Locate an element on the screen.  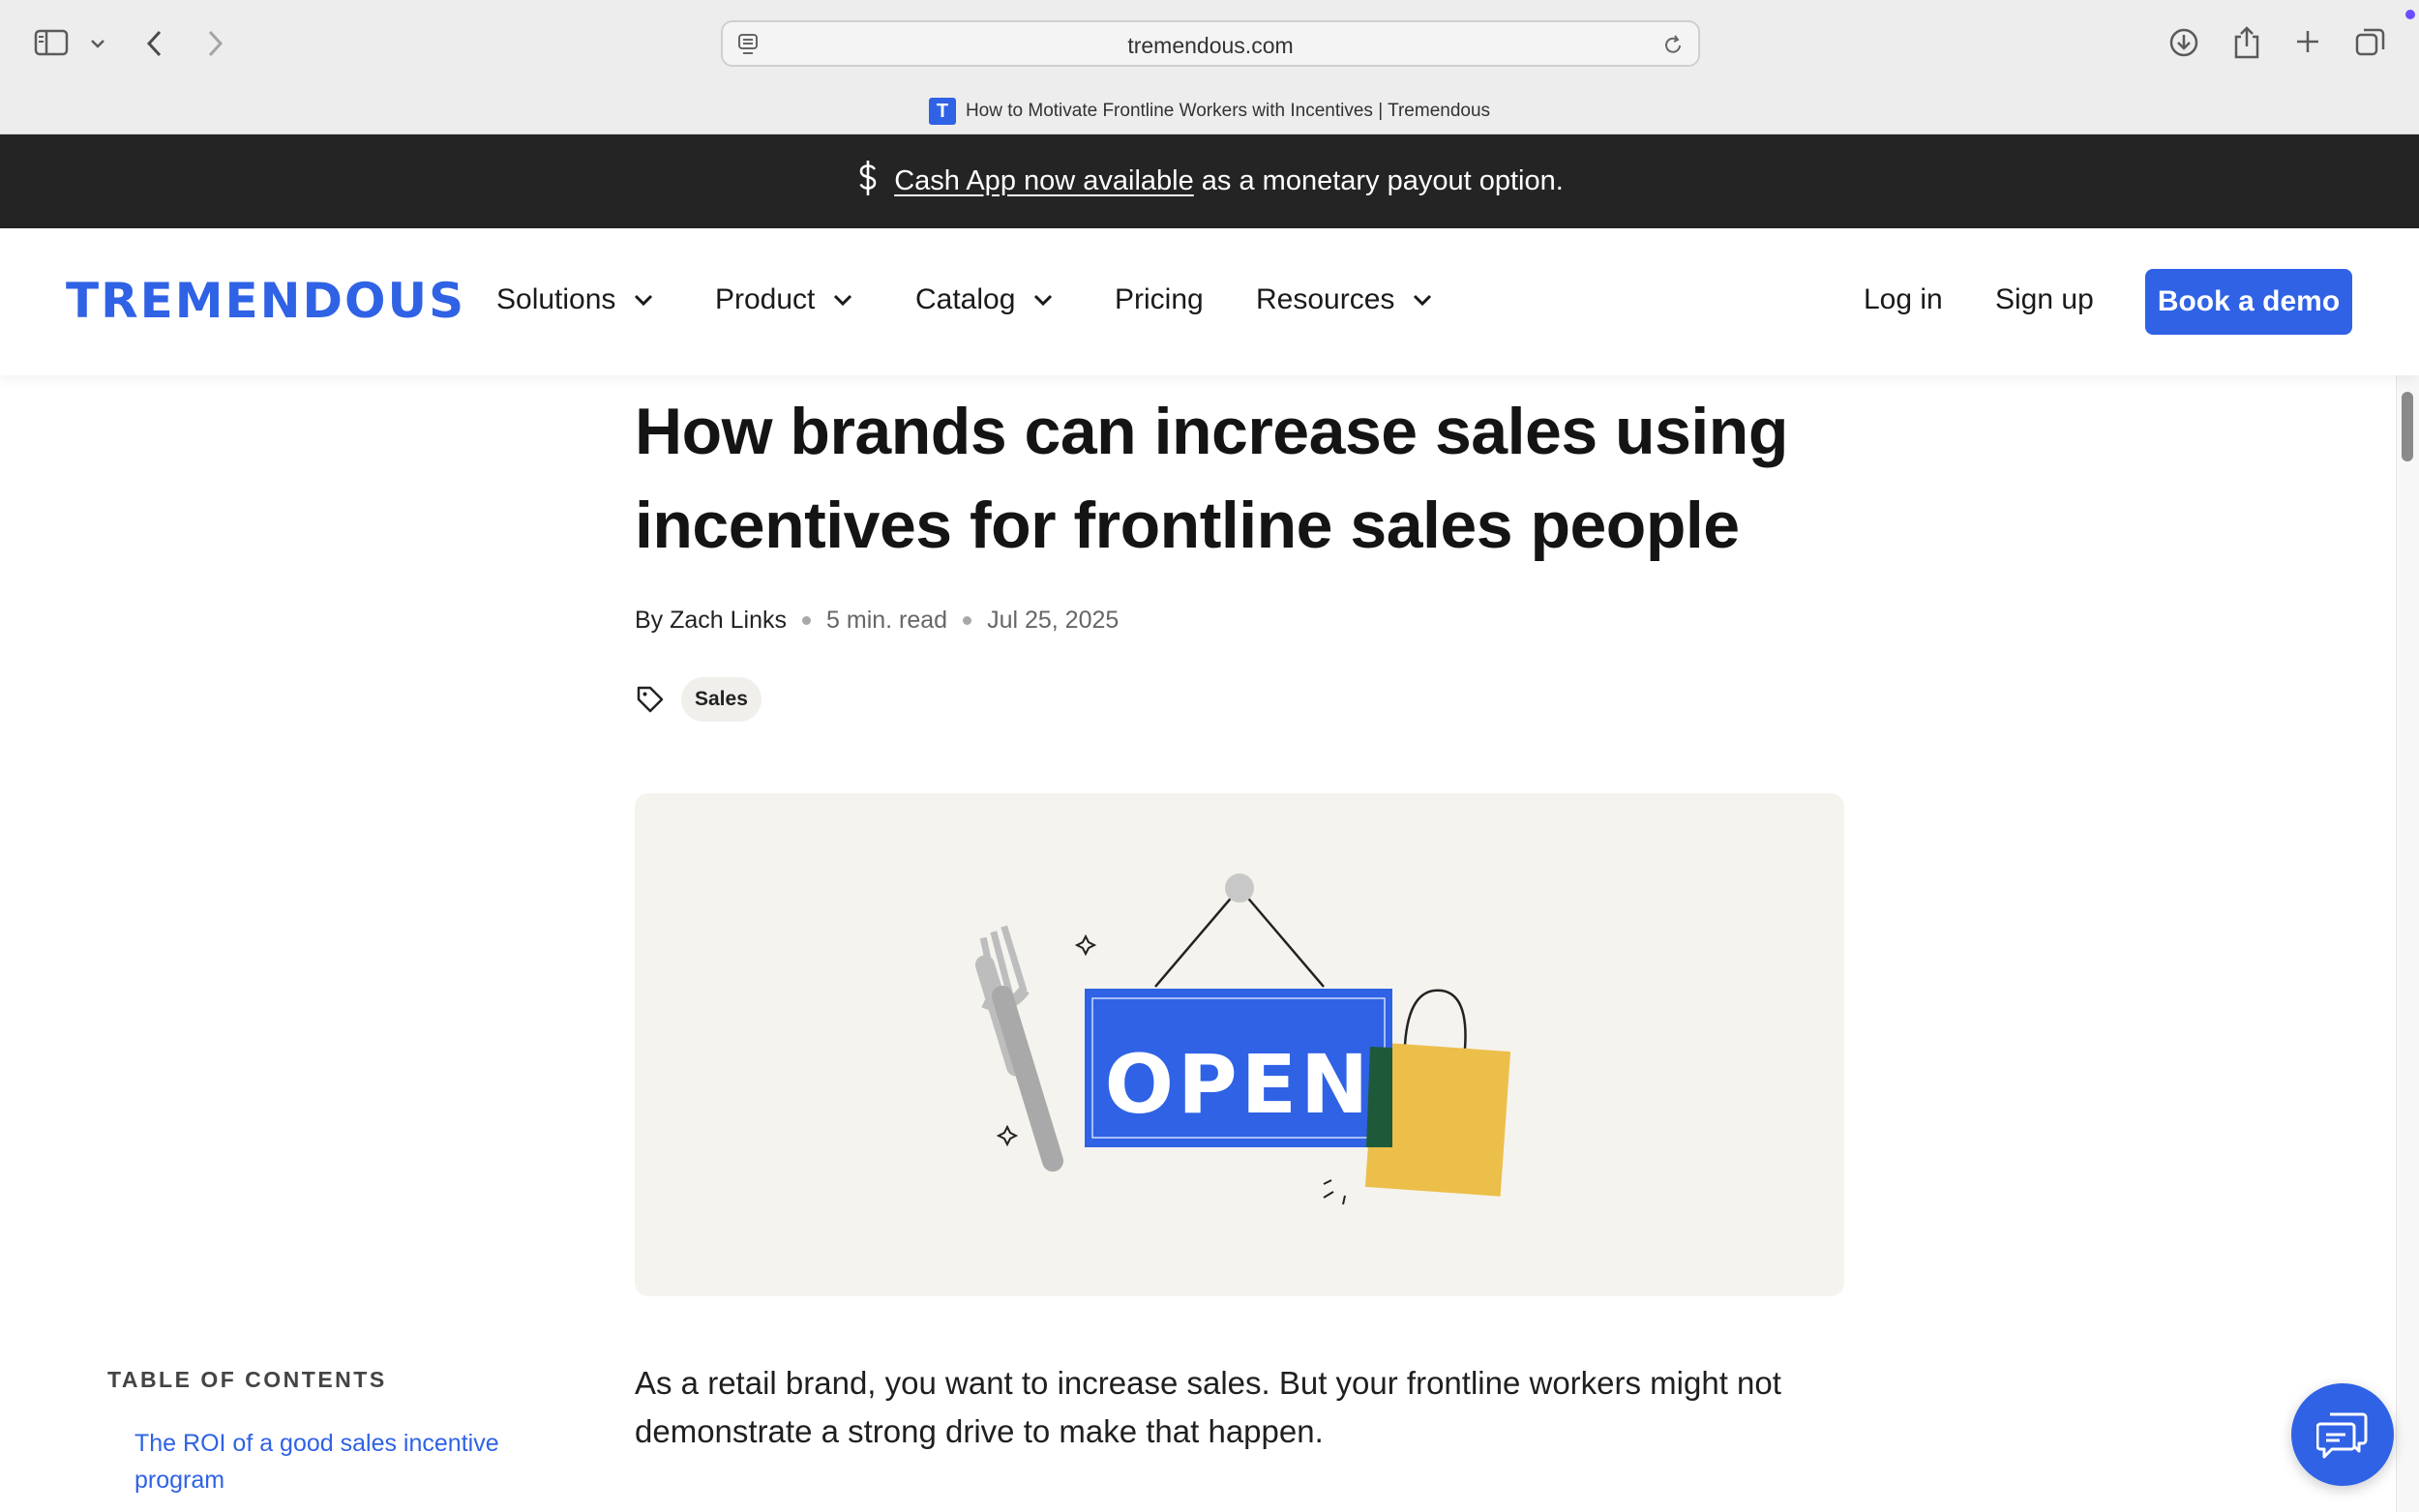
toc-heading: TABLE OF CONTENTS is located at coordinates (247, 1380).